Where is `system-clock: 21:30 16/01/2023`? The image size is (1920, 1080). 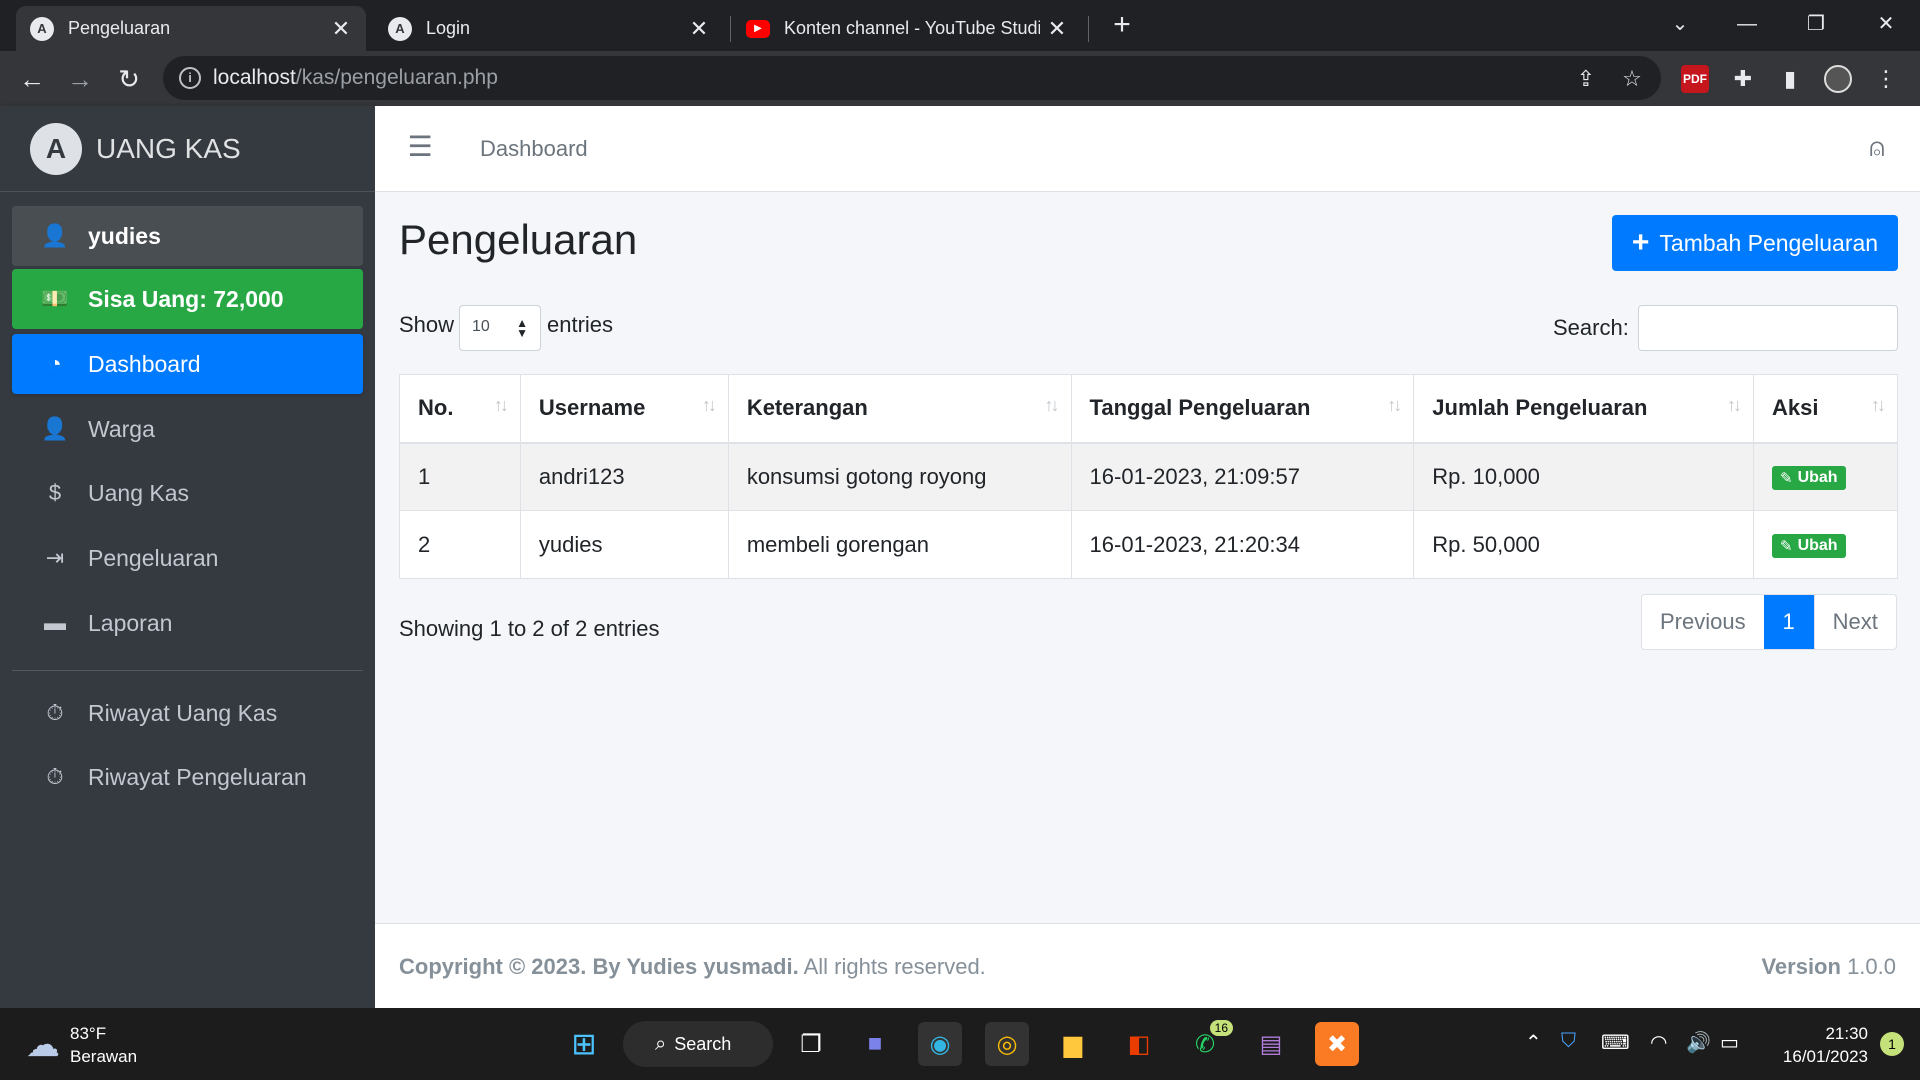 system-clock: 21:30 16/01/2023 is located at coordinates (1825, 1045).